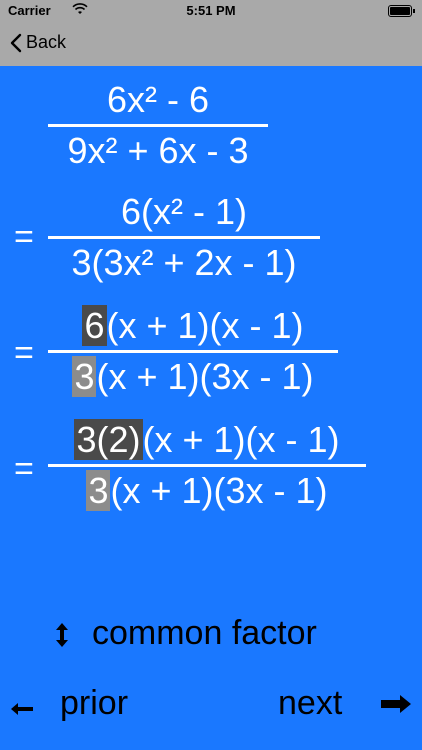 This screenshot has width=422, height=750. I want to click on numerator: 3(2)(x + 1)(x - 1), so click(207, 440).